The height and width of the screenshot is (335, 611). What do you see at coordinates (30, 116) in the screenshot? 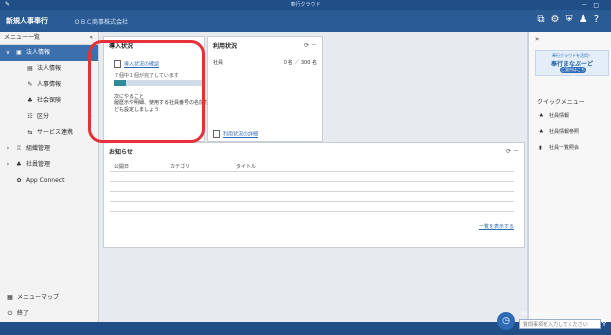
I see `list-icon: ☷` at bounding box center [30, 116].